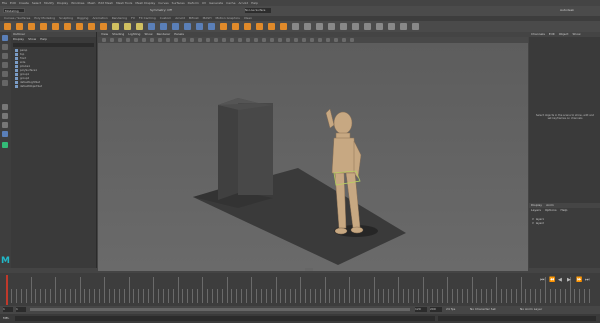  I want to click on range-start-inner-field: 1, so click(21, 309).